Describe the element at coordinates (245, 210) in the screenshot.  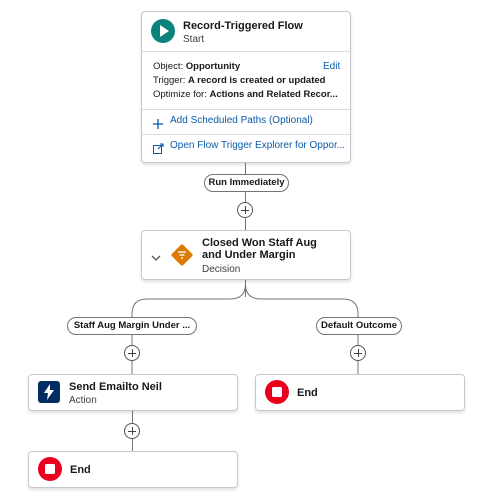
I see `add-element-button` at that location.